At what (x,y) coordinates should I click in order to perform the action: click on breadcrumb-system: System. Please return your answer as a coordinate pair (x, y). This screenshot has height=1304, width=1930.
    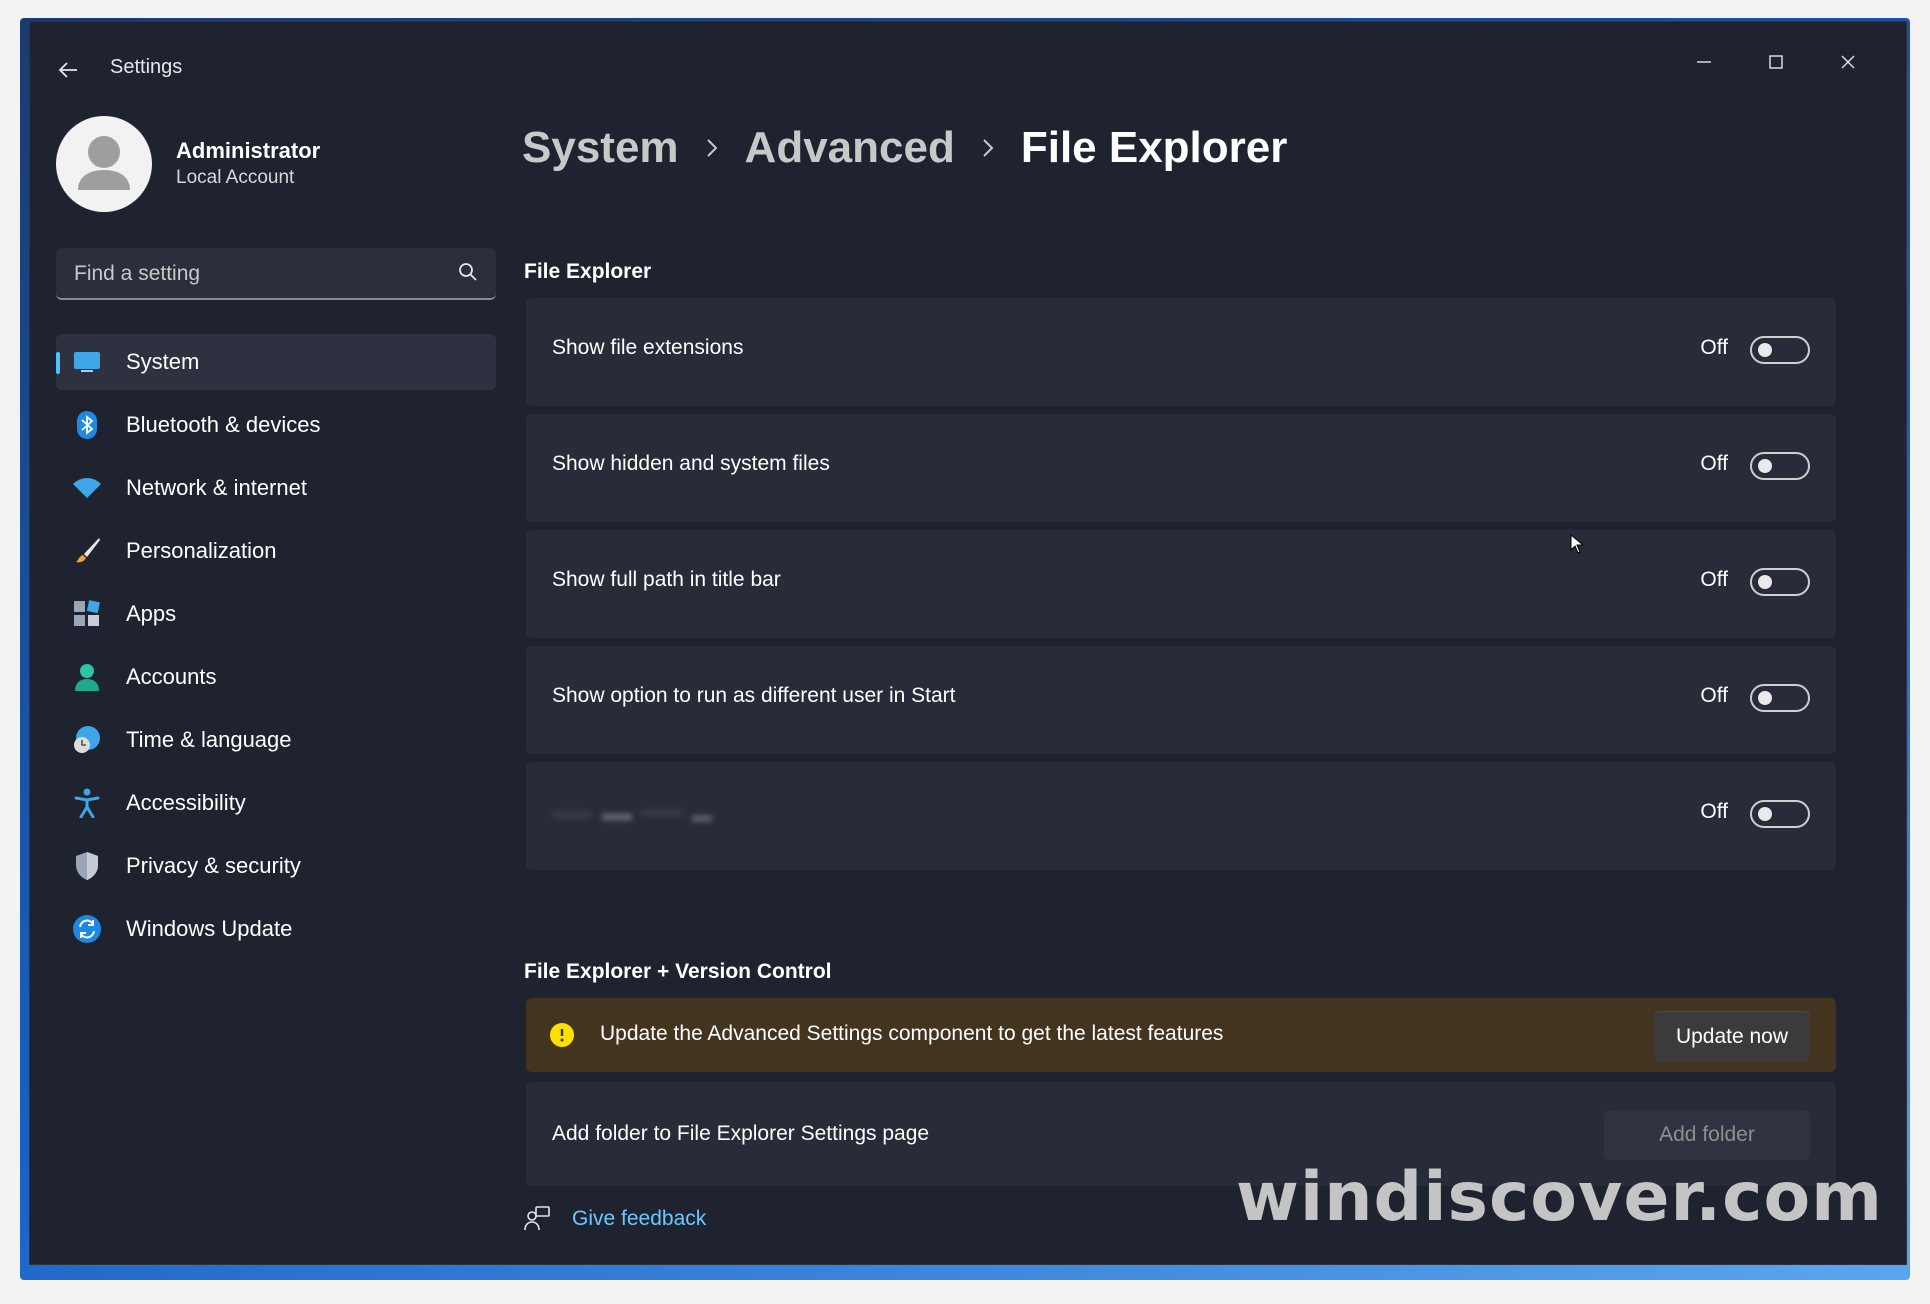
    Looking at the image, I should click on (600, 148).